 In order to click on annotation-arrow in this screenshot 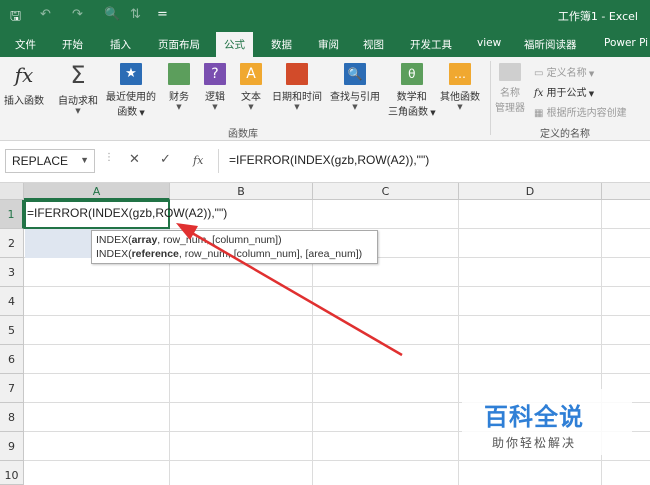, I will do `click(289, 290)`.